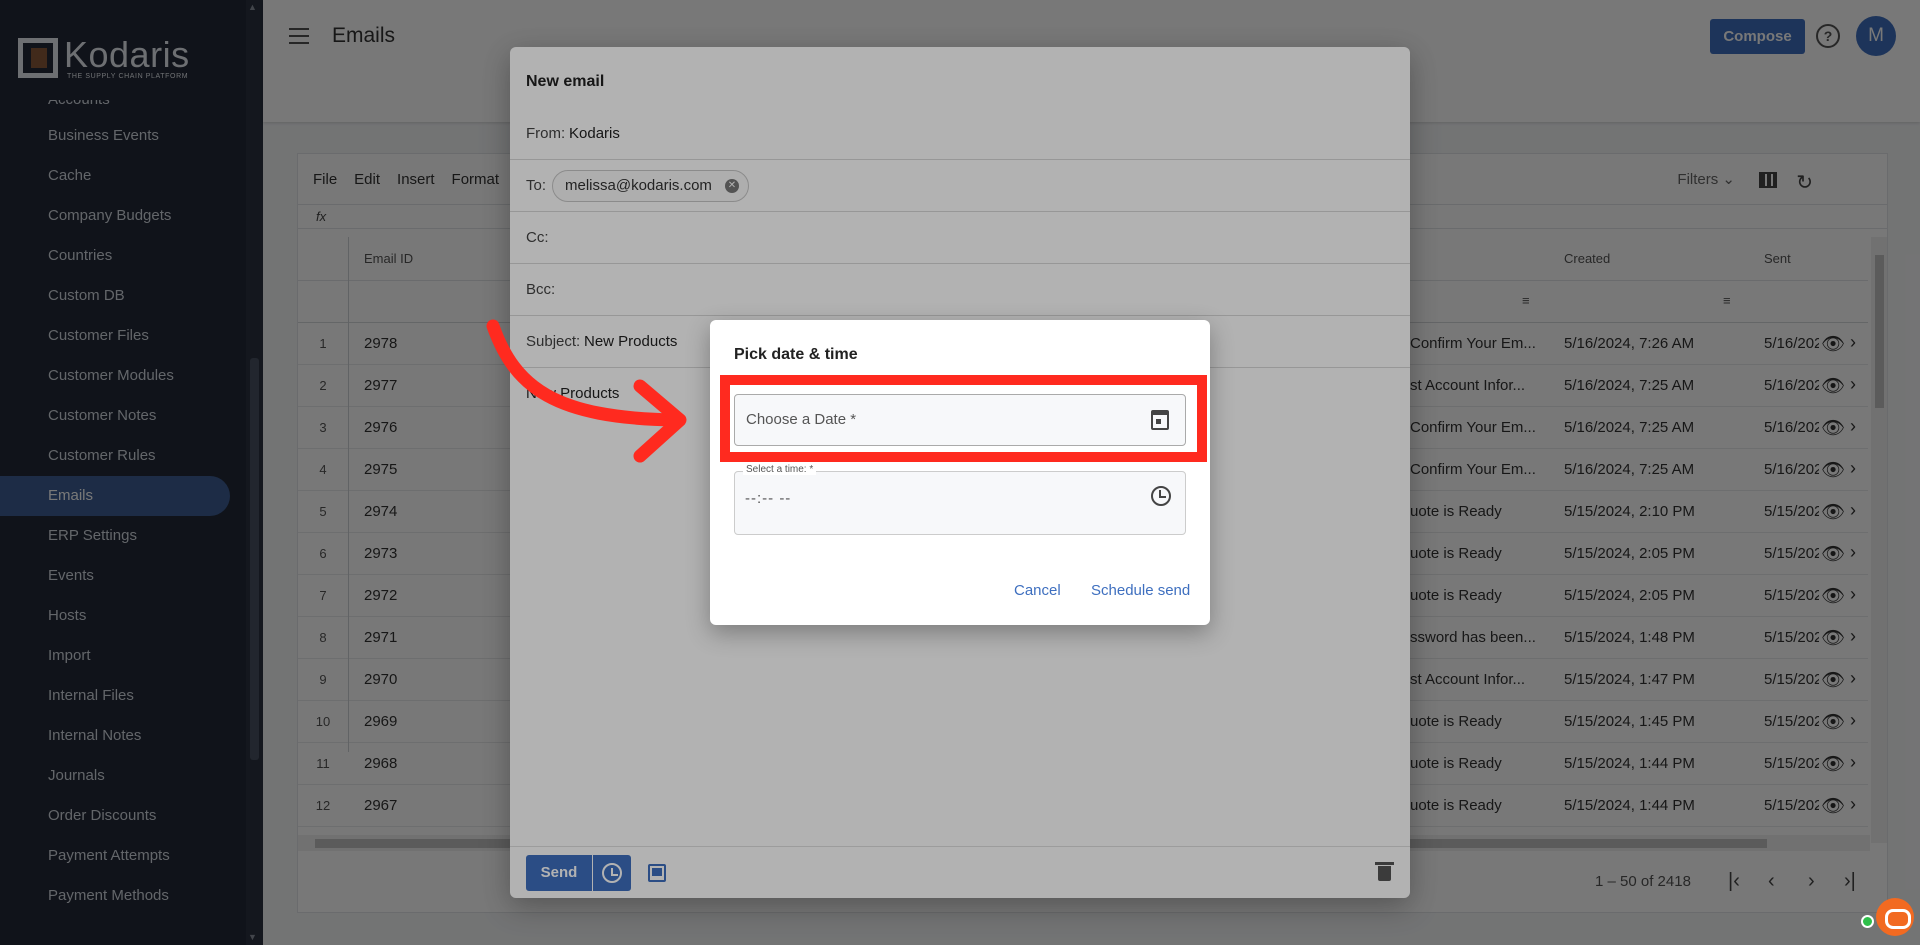 The width and height of the screenshot is (1920, 945). What do you see at coordinates (1867, 921) in the screenshot?
I see `online-status-dot` at bounding box center [1867, 921].